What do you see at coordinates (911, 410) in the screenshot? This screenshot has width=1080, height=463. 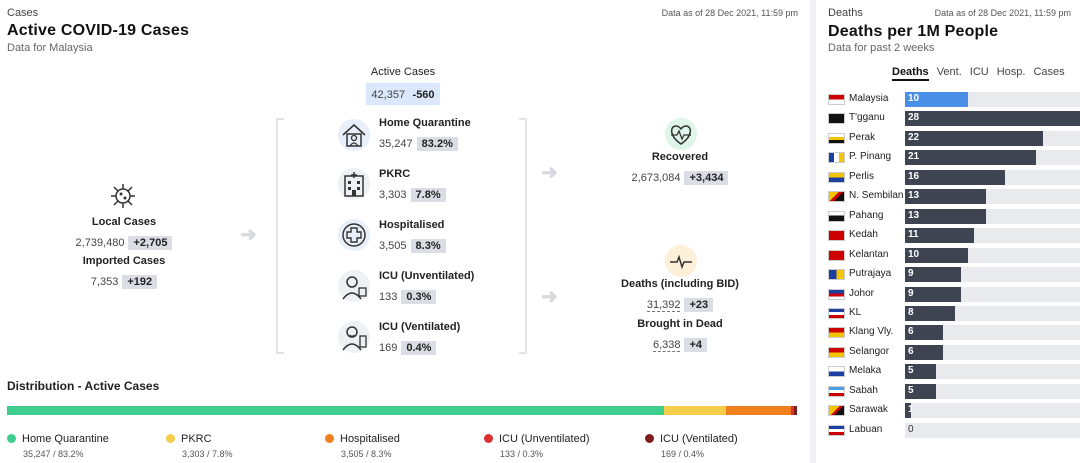 I see `bar-value: 1` at bounding box center [911, 410].